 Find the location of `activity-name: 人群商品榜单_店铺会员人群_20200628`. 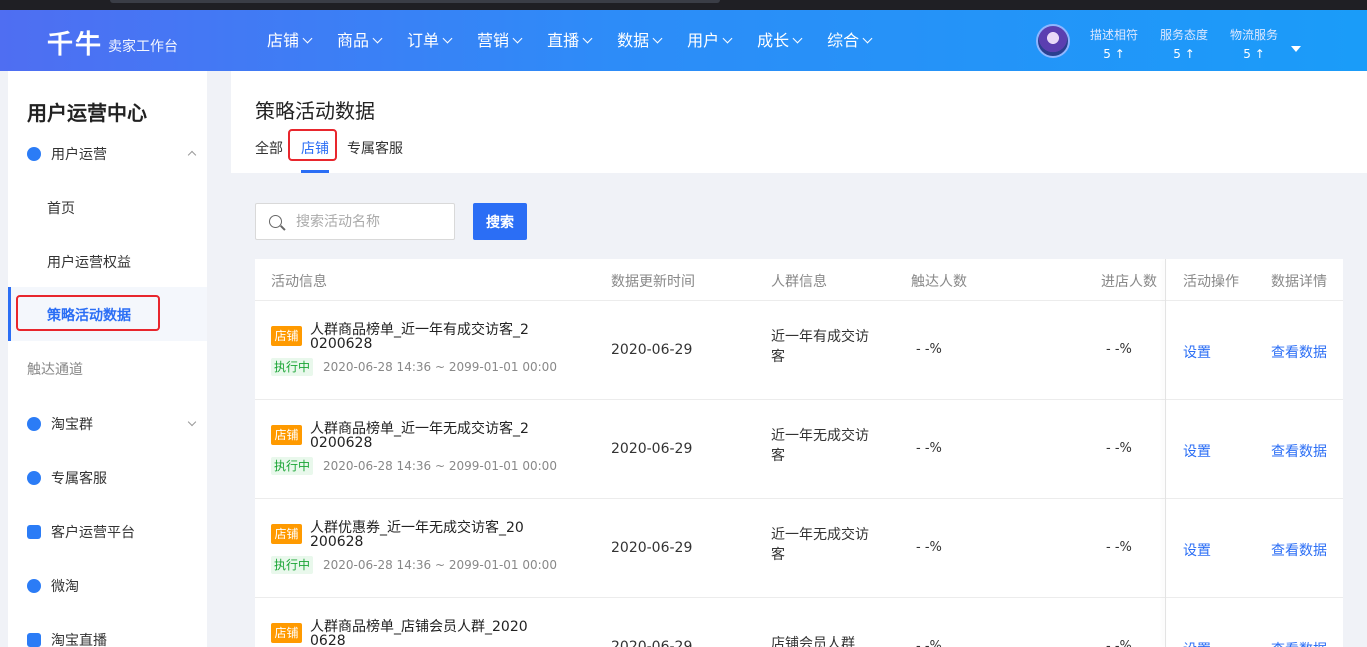

activity-name: 人群商品榜单_店铺会员人群_20200628 is located at coordinates (419, 633).